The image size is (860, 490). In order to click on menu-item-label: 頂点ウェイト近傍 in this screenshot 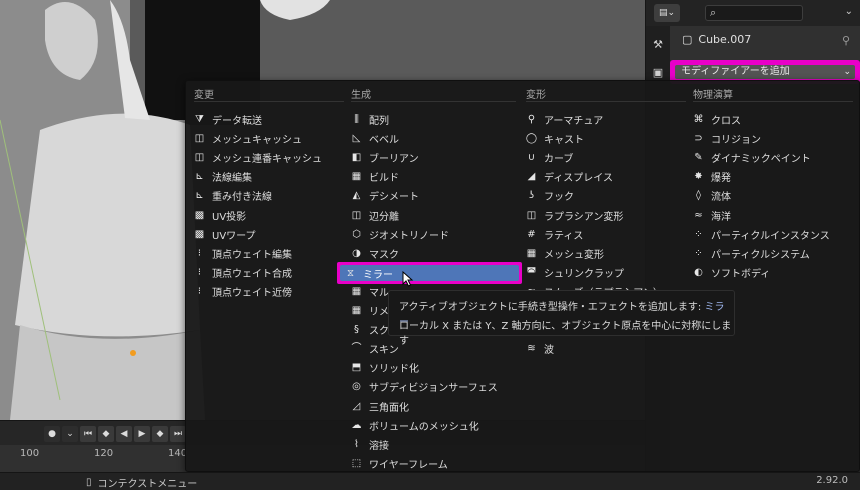, I will do `click(252, 293)`.